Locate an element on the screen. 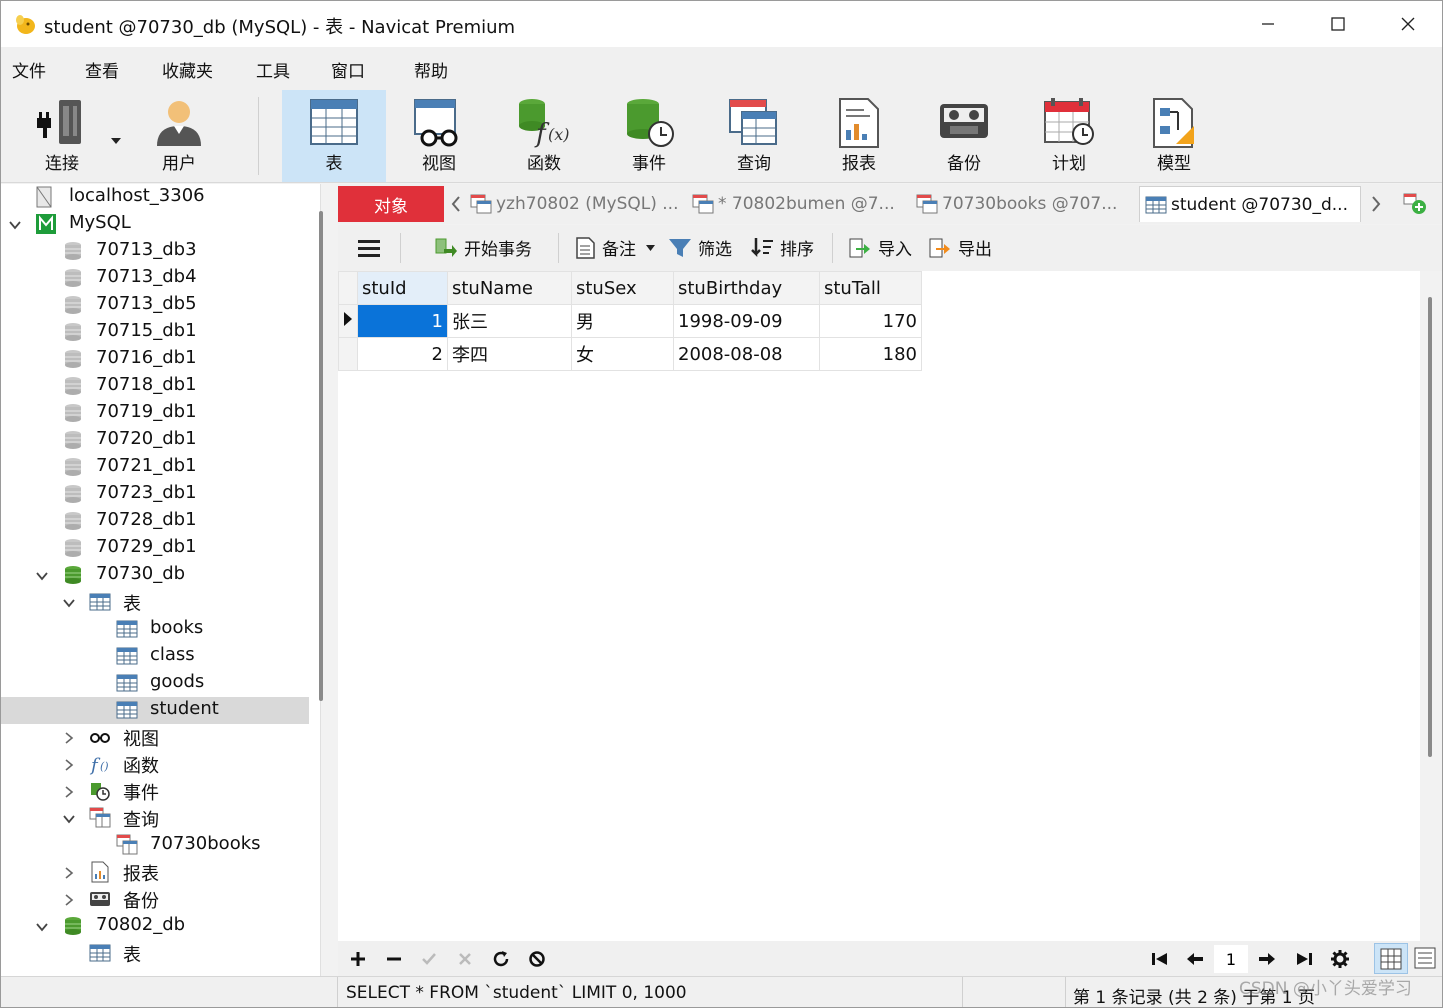  cell-stubirthday: 1998-09-09 is located at coordinates (746, 321).